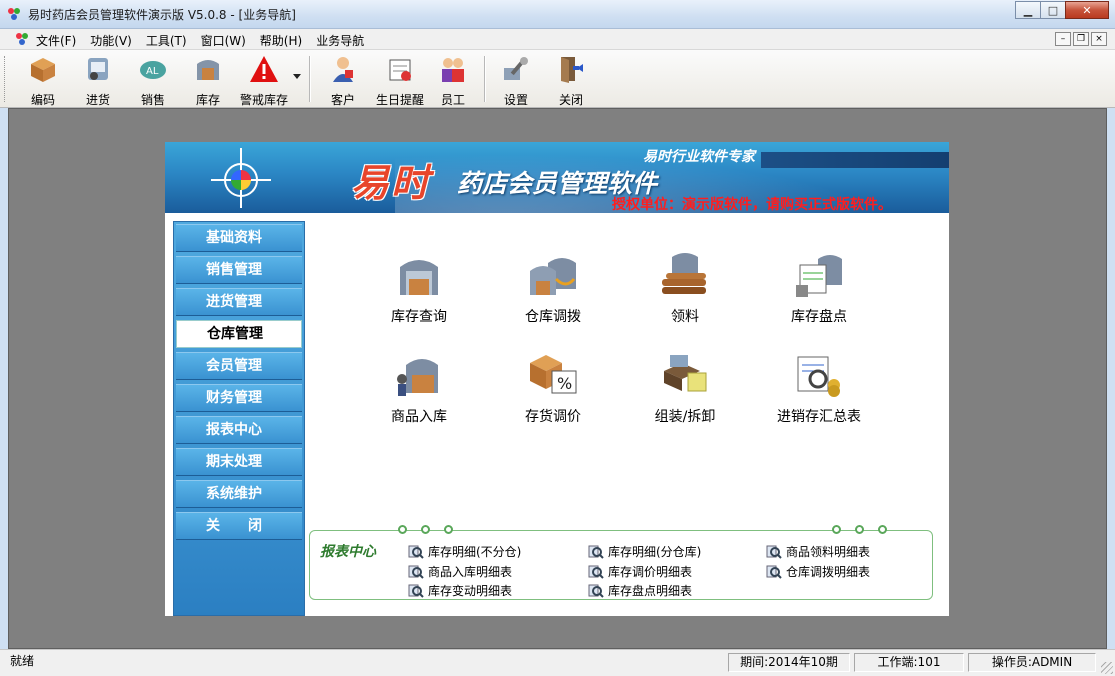 Image resolution: width=1115 pixels, height=676 pixels. I want to click on toolbar-code-button: 编码, so click(43, 80).